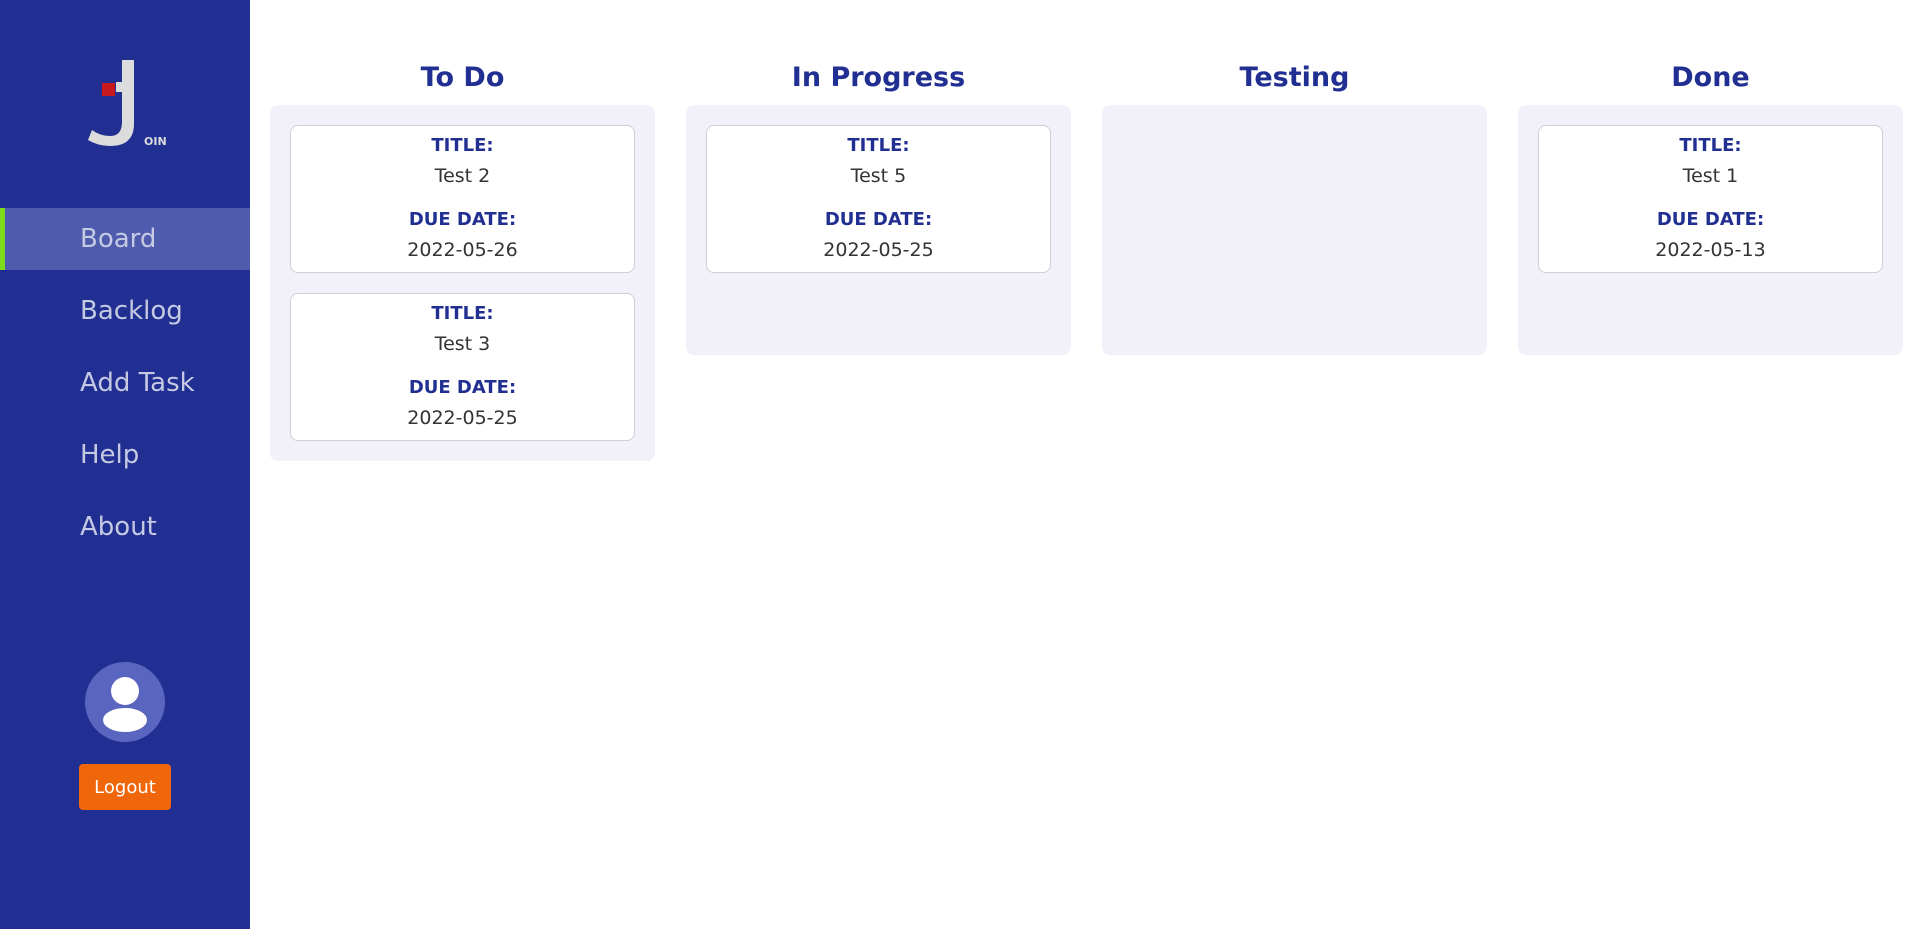  Describe the element at coordinates (131, 311) in the screenshot. I see `sidebar-item-label: Backlog` at that location.